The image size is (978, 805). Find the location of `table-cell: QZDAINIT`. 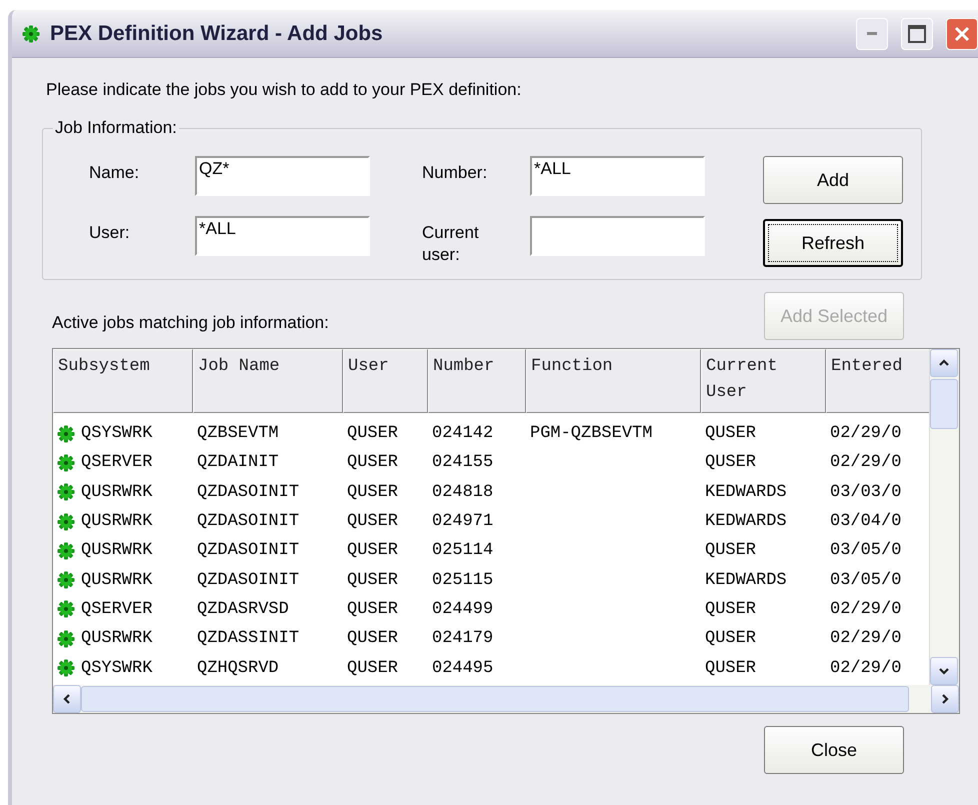

table-cell: QZDAINIT is located at coordinates (238, 462).